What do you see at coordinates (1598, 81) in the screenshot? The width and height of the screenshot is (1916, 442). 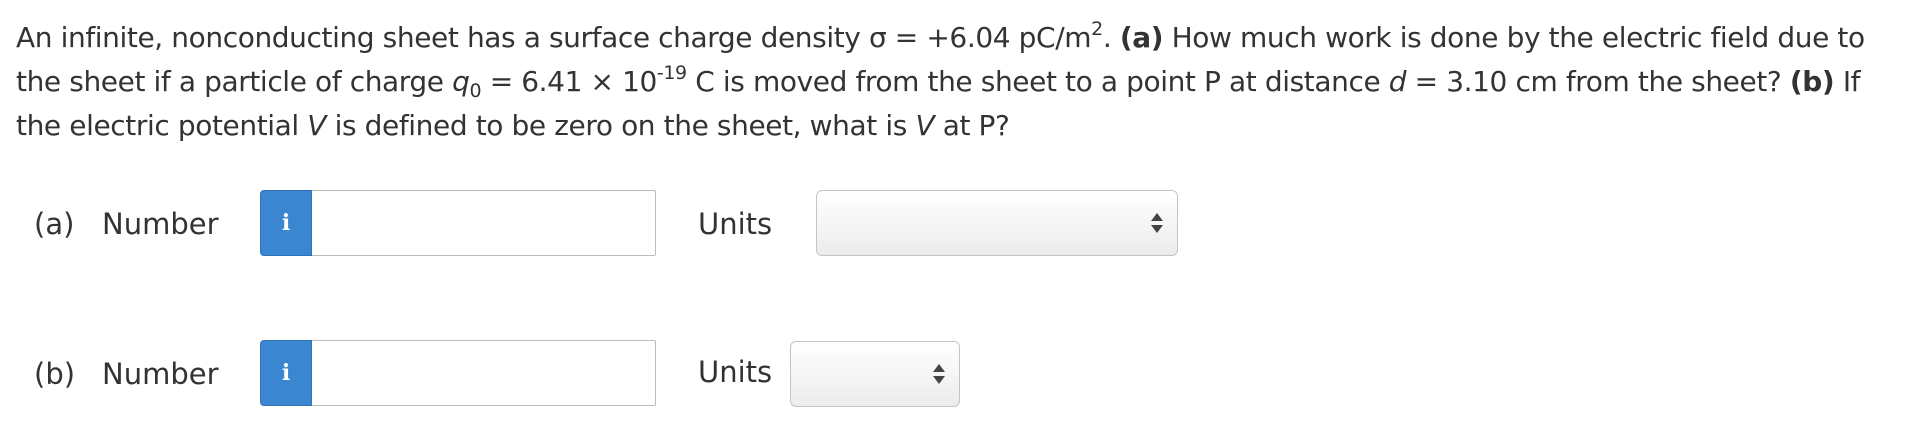 I see `problem-text: = 3.10 cm from the sheet?` at bounding box center [1598, 81].